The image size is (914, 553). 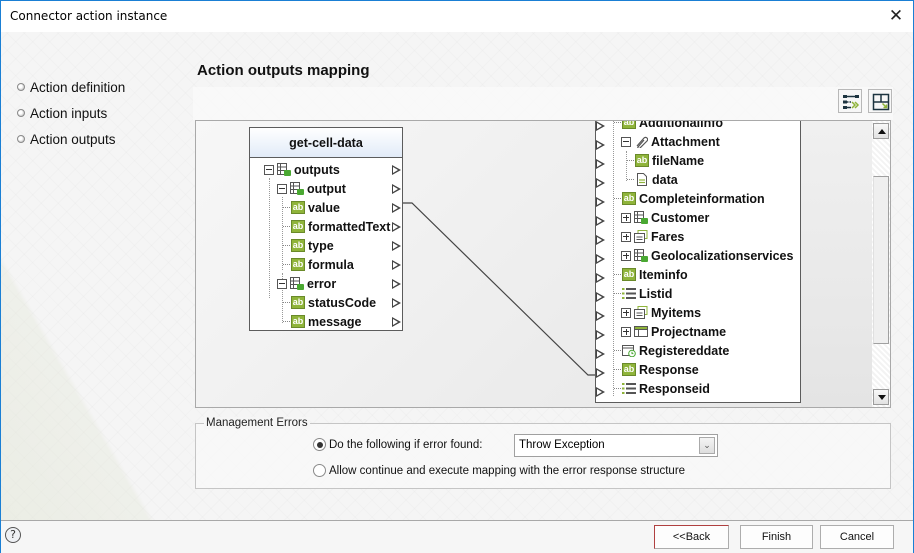 What do you see at coordinates (689, 198) in the screenshot?
I see `tree-node-completeinformation: ab Completeinformation` at bounding box center [689, 198].